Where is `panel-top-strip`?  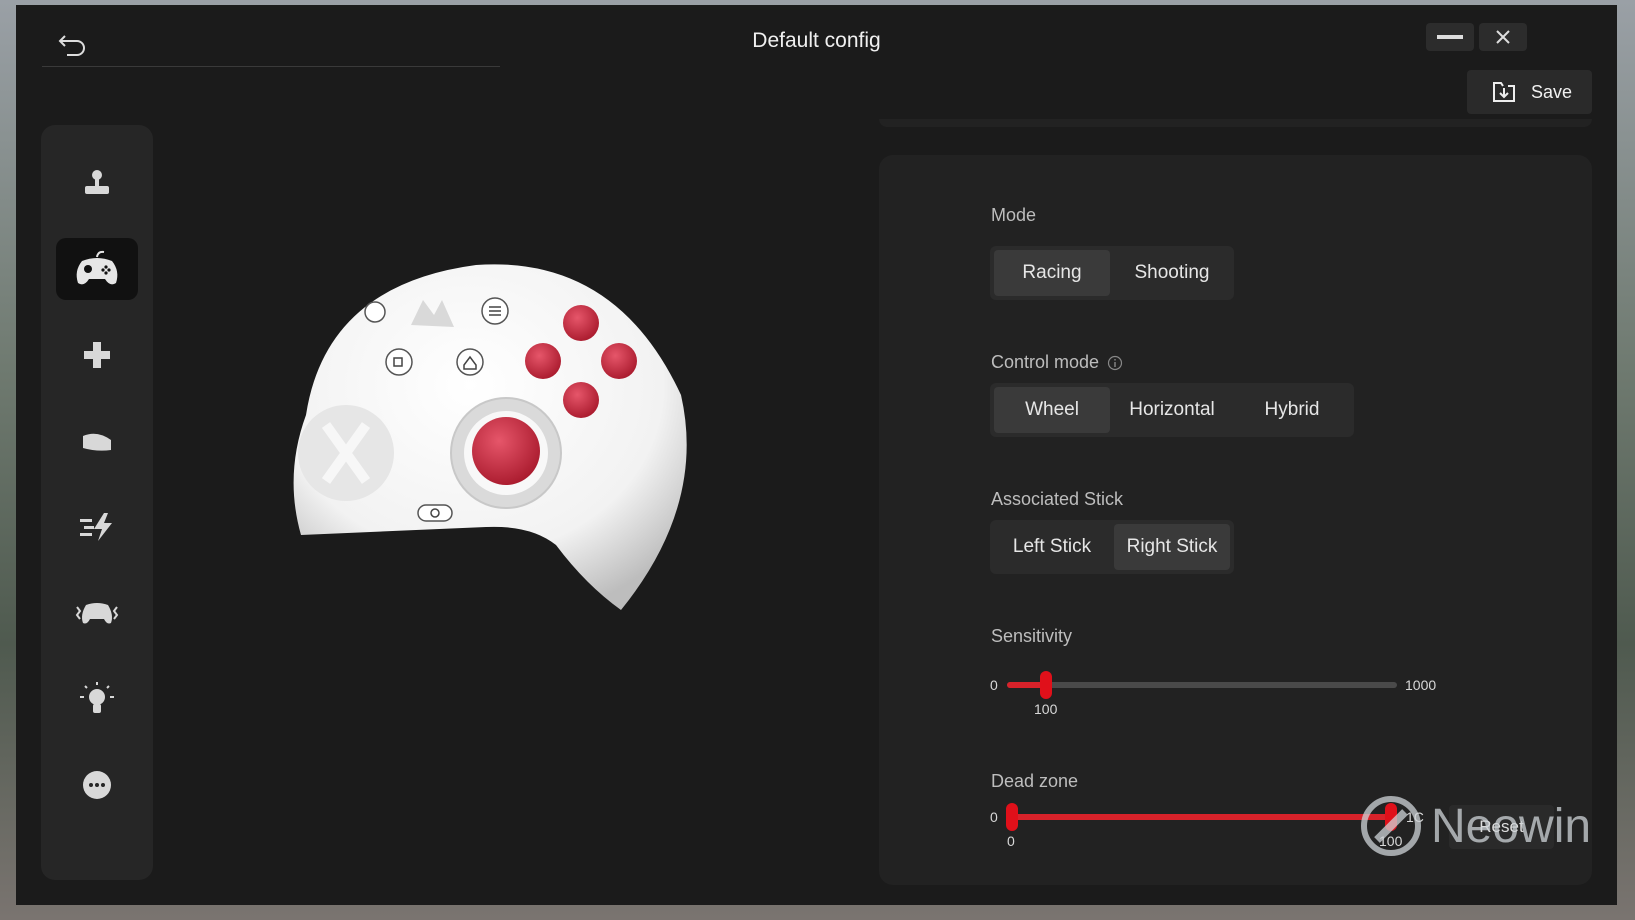
panel-top-strip is located at coordinates (1235, 123).